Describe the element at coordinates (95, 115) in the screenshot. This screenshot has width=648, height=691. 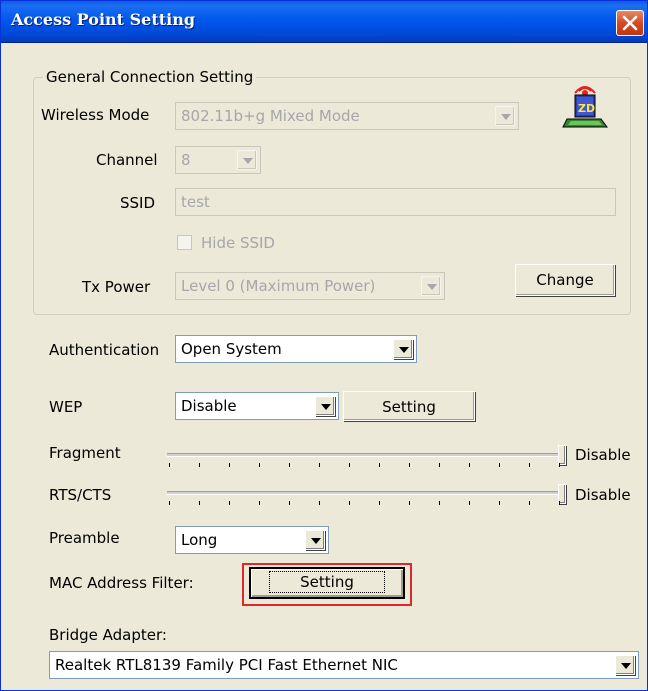
I see `wireless-mode-label: Wireless Mode` at that location.